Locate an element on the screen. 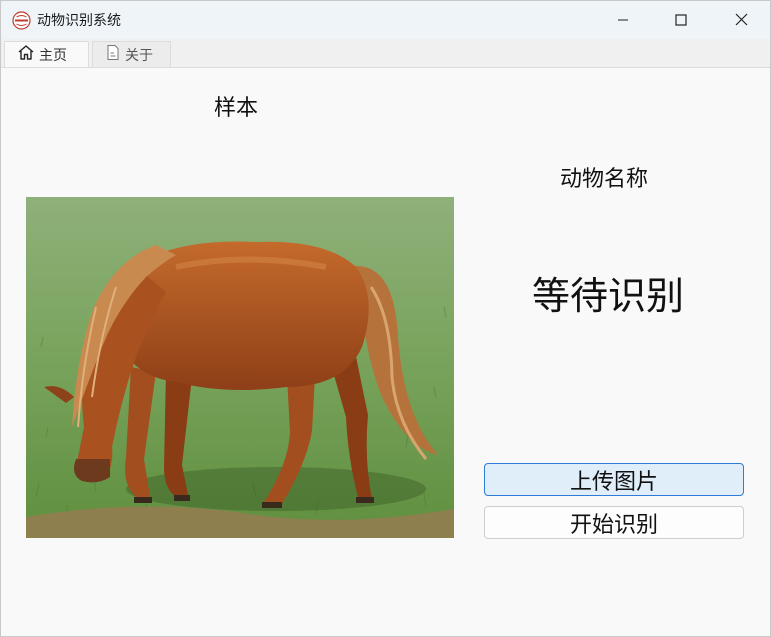  close-icon is located at coordinates (741, 20).